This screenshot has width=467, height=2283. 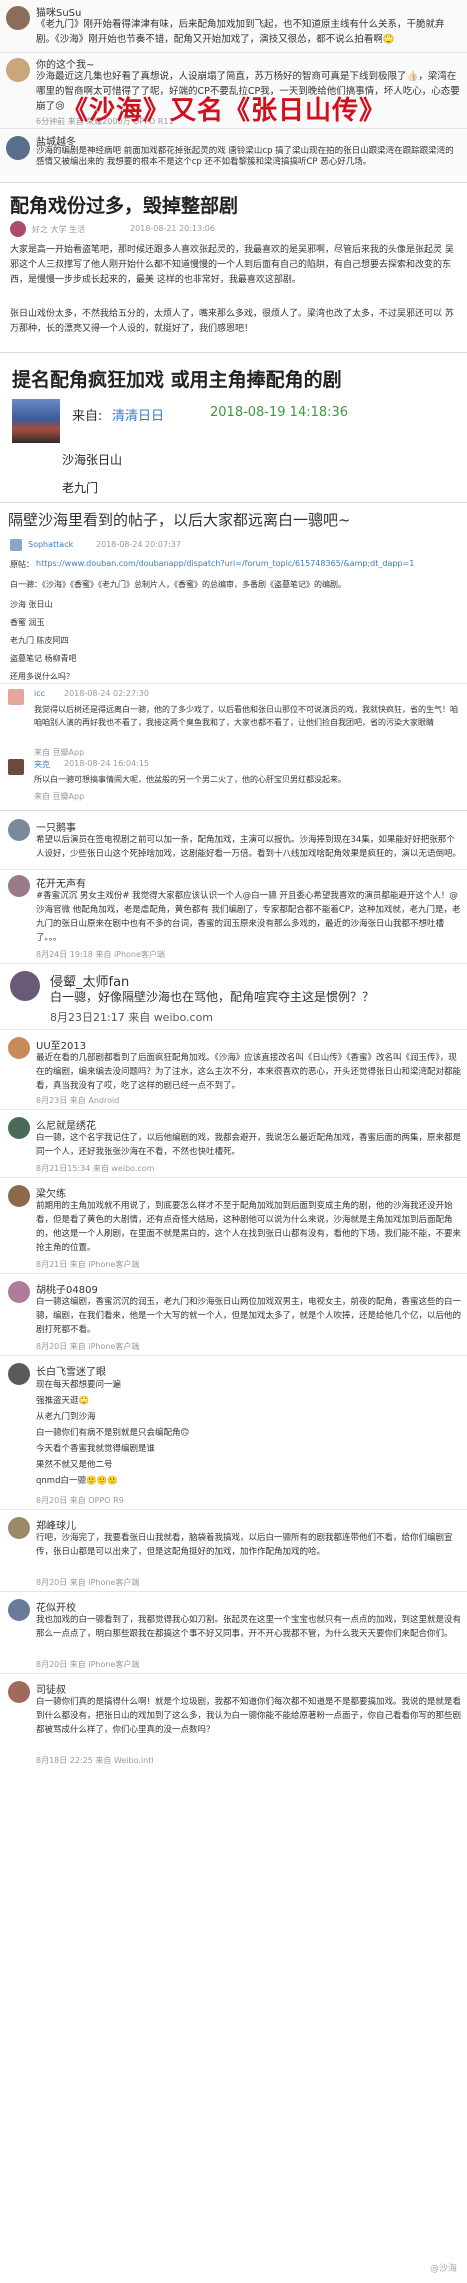 I want to click on thread-author: Sophattack, so click(x=50, y=544).